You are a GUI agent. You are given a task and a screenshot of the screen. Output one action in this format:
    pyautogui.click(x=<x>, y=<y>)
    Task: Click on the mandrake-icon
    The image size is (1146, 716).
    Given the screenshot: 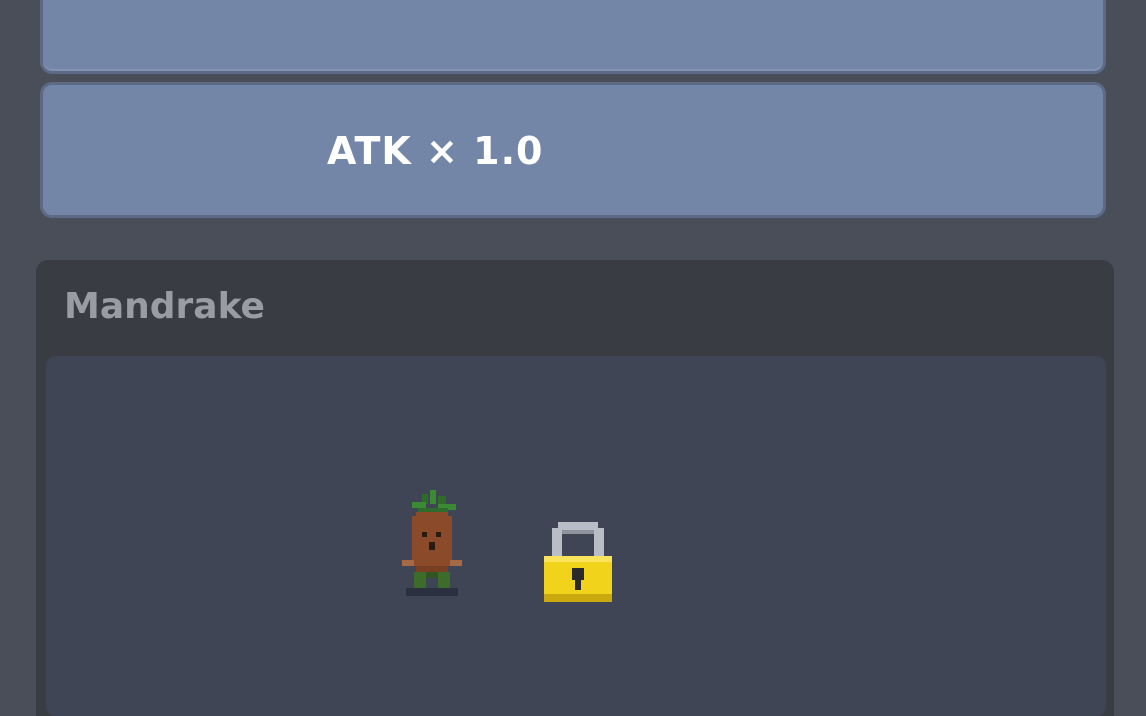 What is the action you would take?
    pyautogui.click(x=432, y=543)
    